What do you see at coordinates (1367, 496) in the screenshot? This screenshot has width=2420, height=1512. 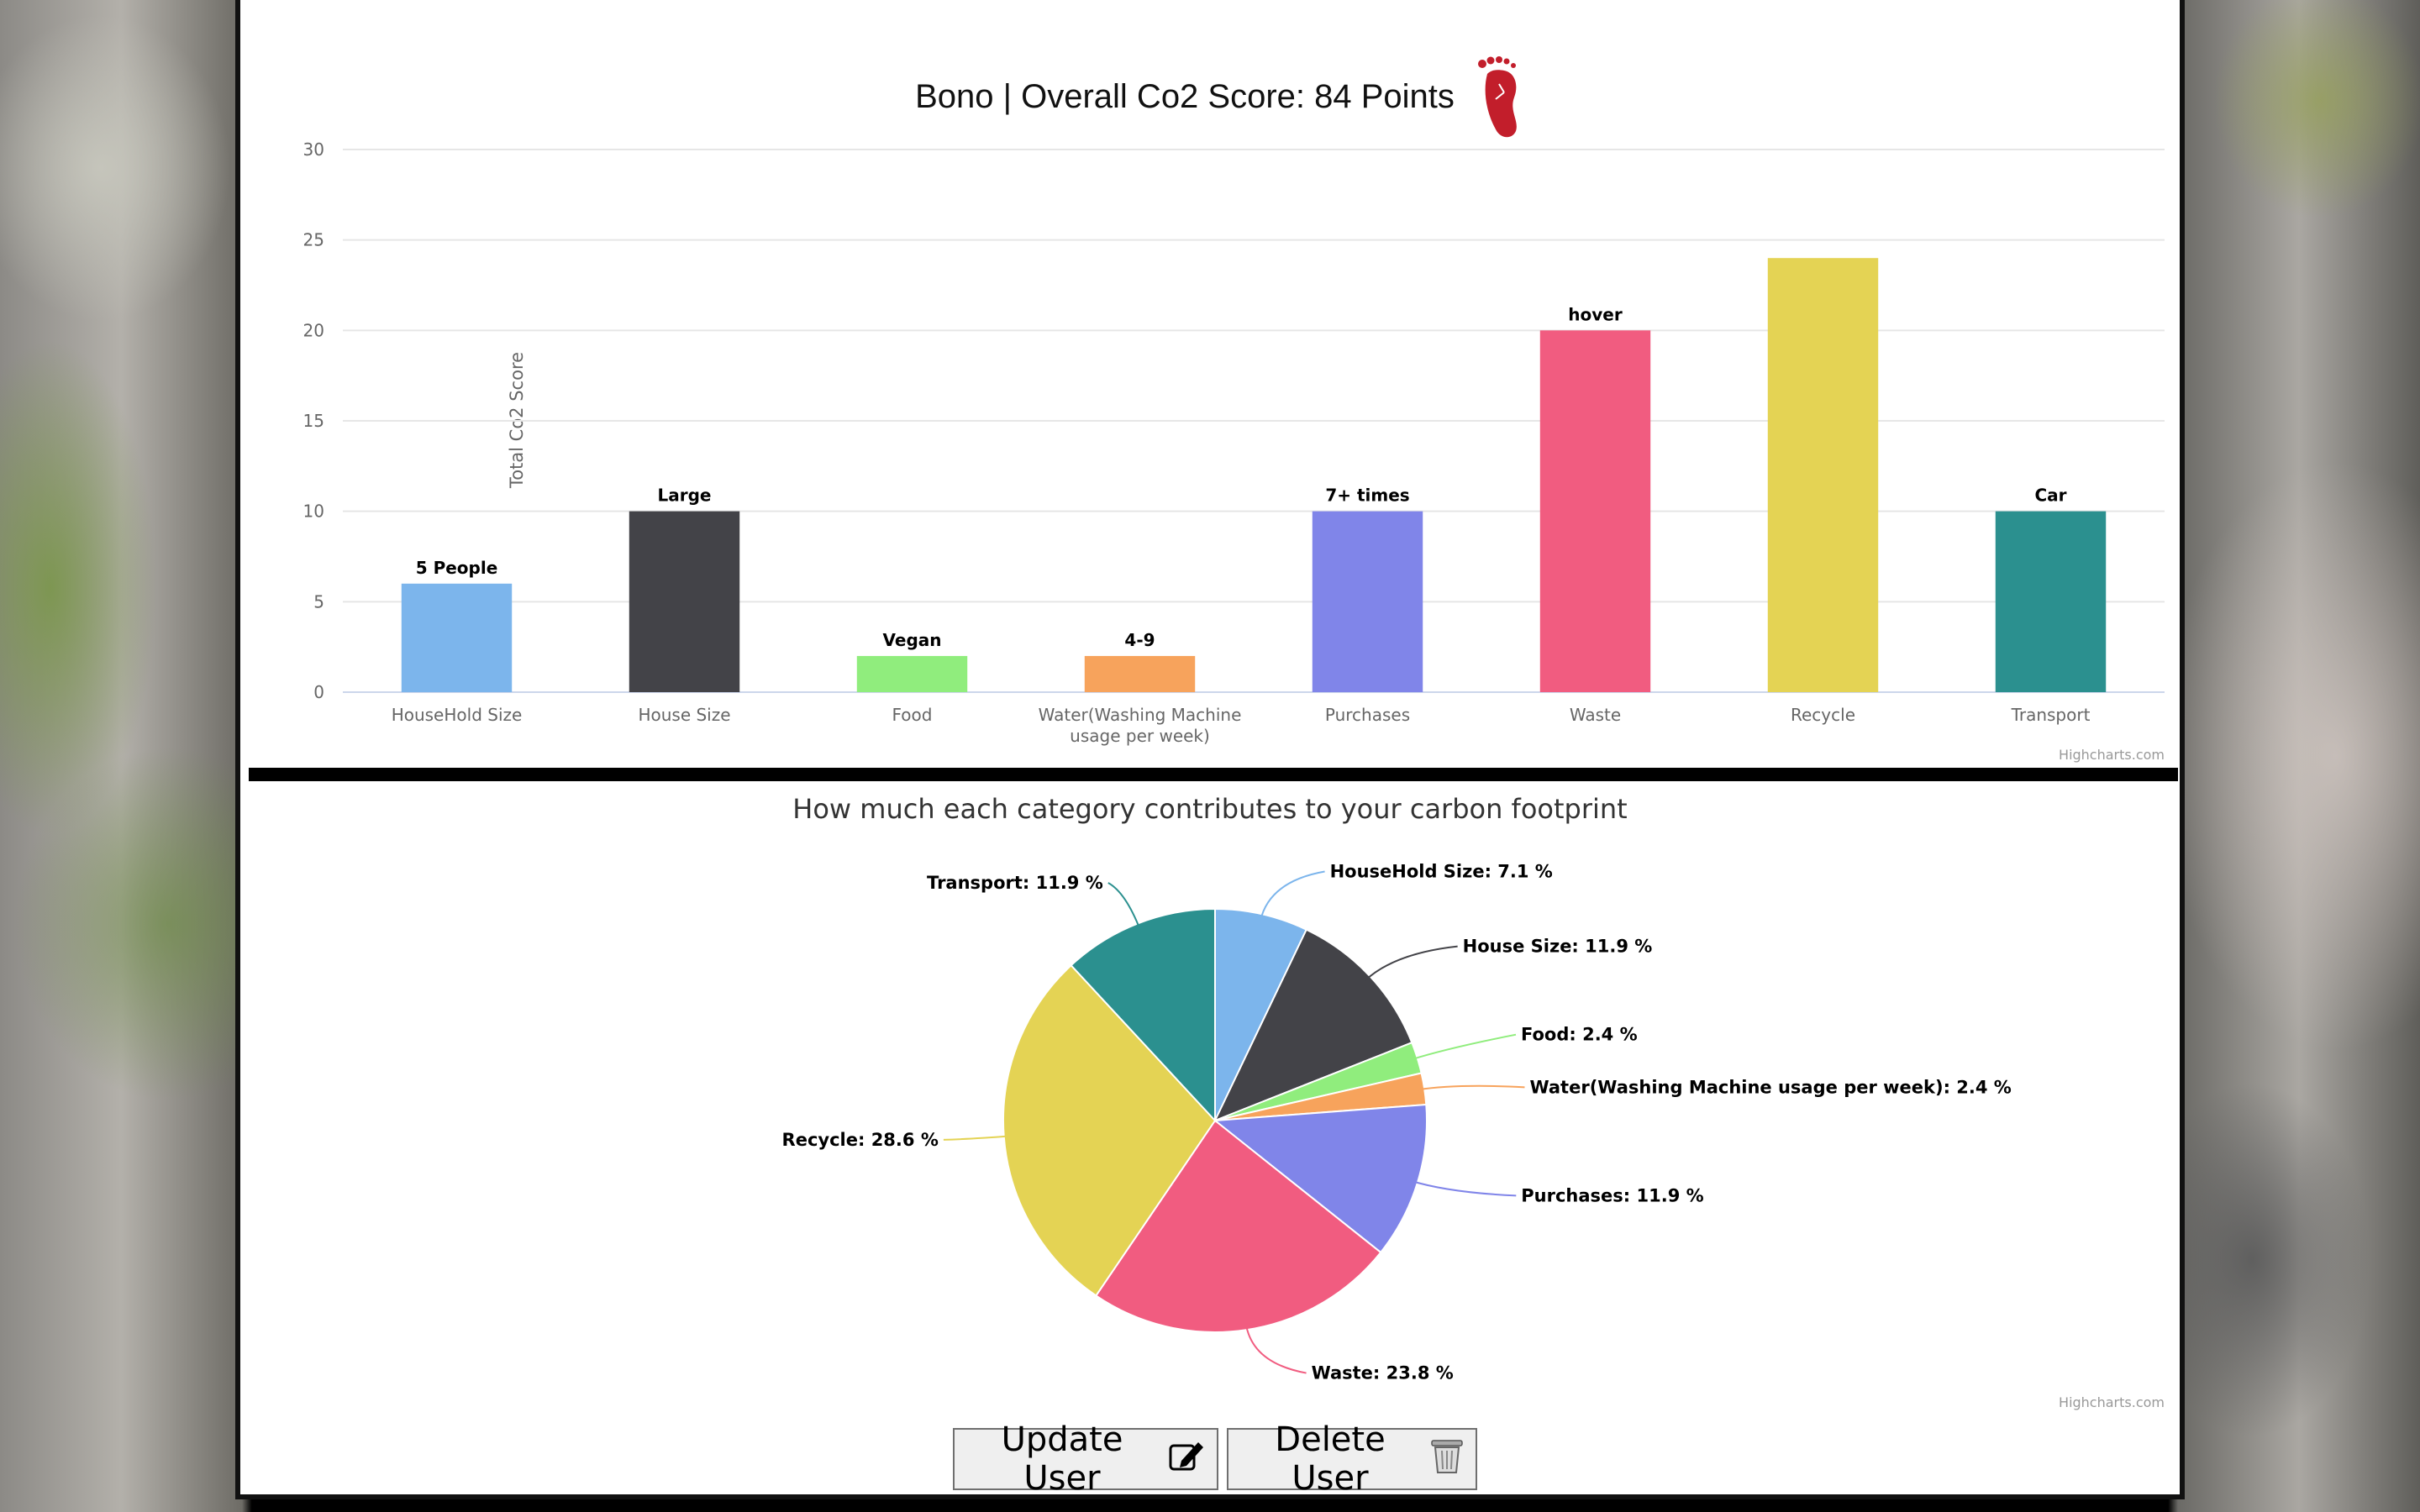 I see `bar-data-label: 7+ times` at bounding box center [1367, 496].